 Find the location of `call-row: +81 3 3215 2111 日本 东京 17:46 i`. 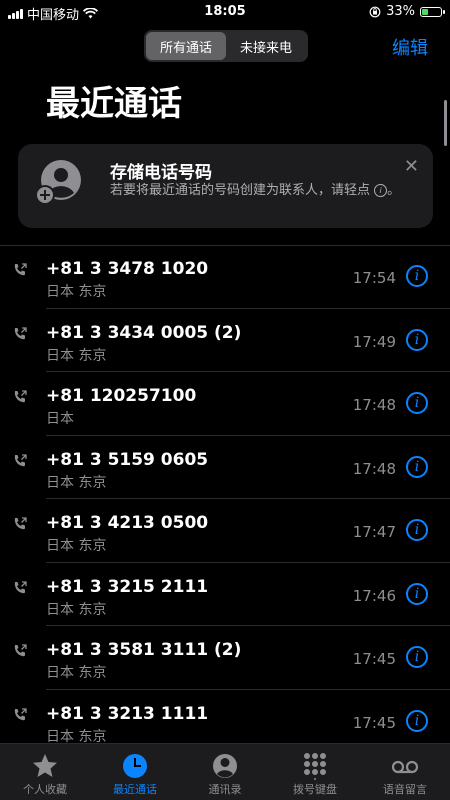

call-row: +81 3 3215 2111 日本 东京 17:46 i is located at coordinates (225, 595).